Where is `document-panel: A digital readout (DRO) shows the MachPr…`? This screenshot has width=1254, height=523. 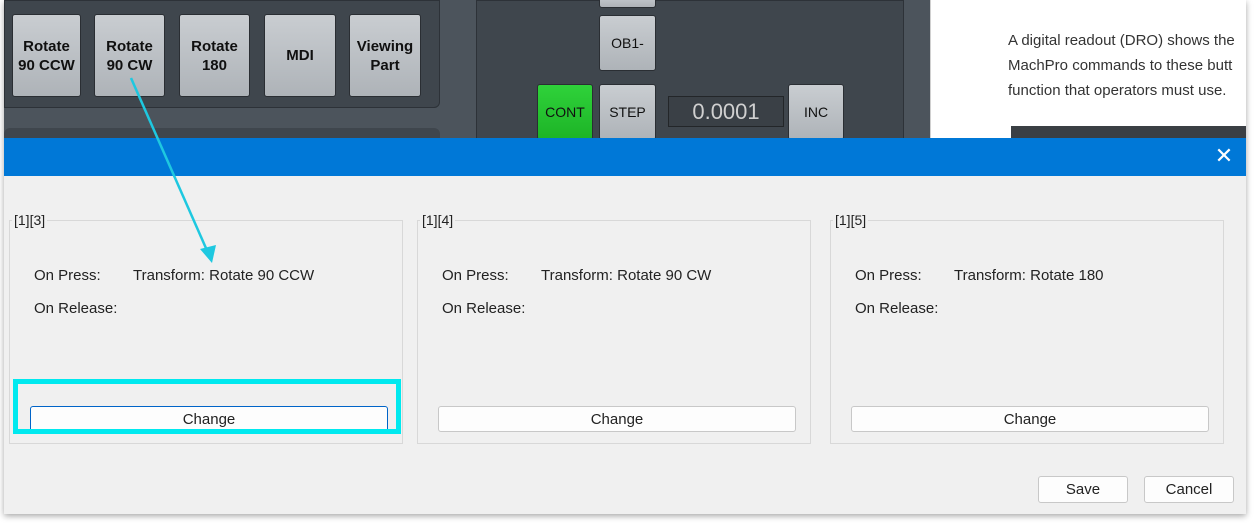
document-panel: A digital readout (DRO) shows the MachPr… is located at coordinates (1088, 70).